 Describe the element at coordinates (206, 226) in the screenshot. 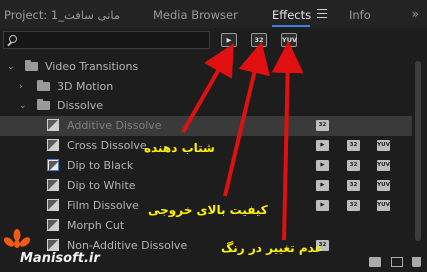

I see `effect-item-morph-cut: Morph Cut` at that location.